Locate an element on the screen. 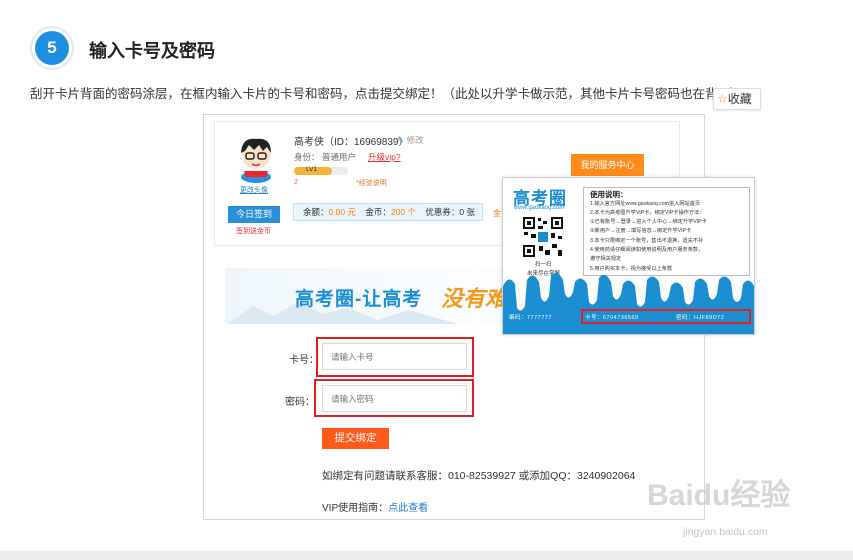  exp-info-link: *经验说明 is located at coordinates (371, 183).